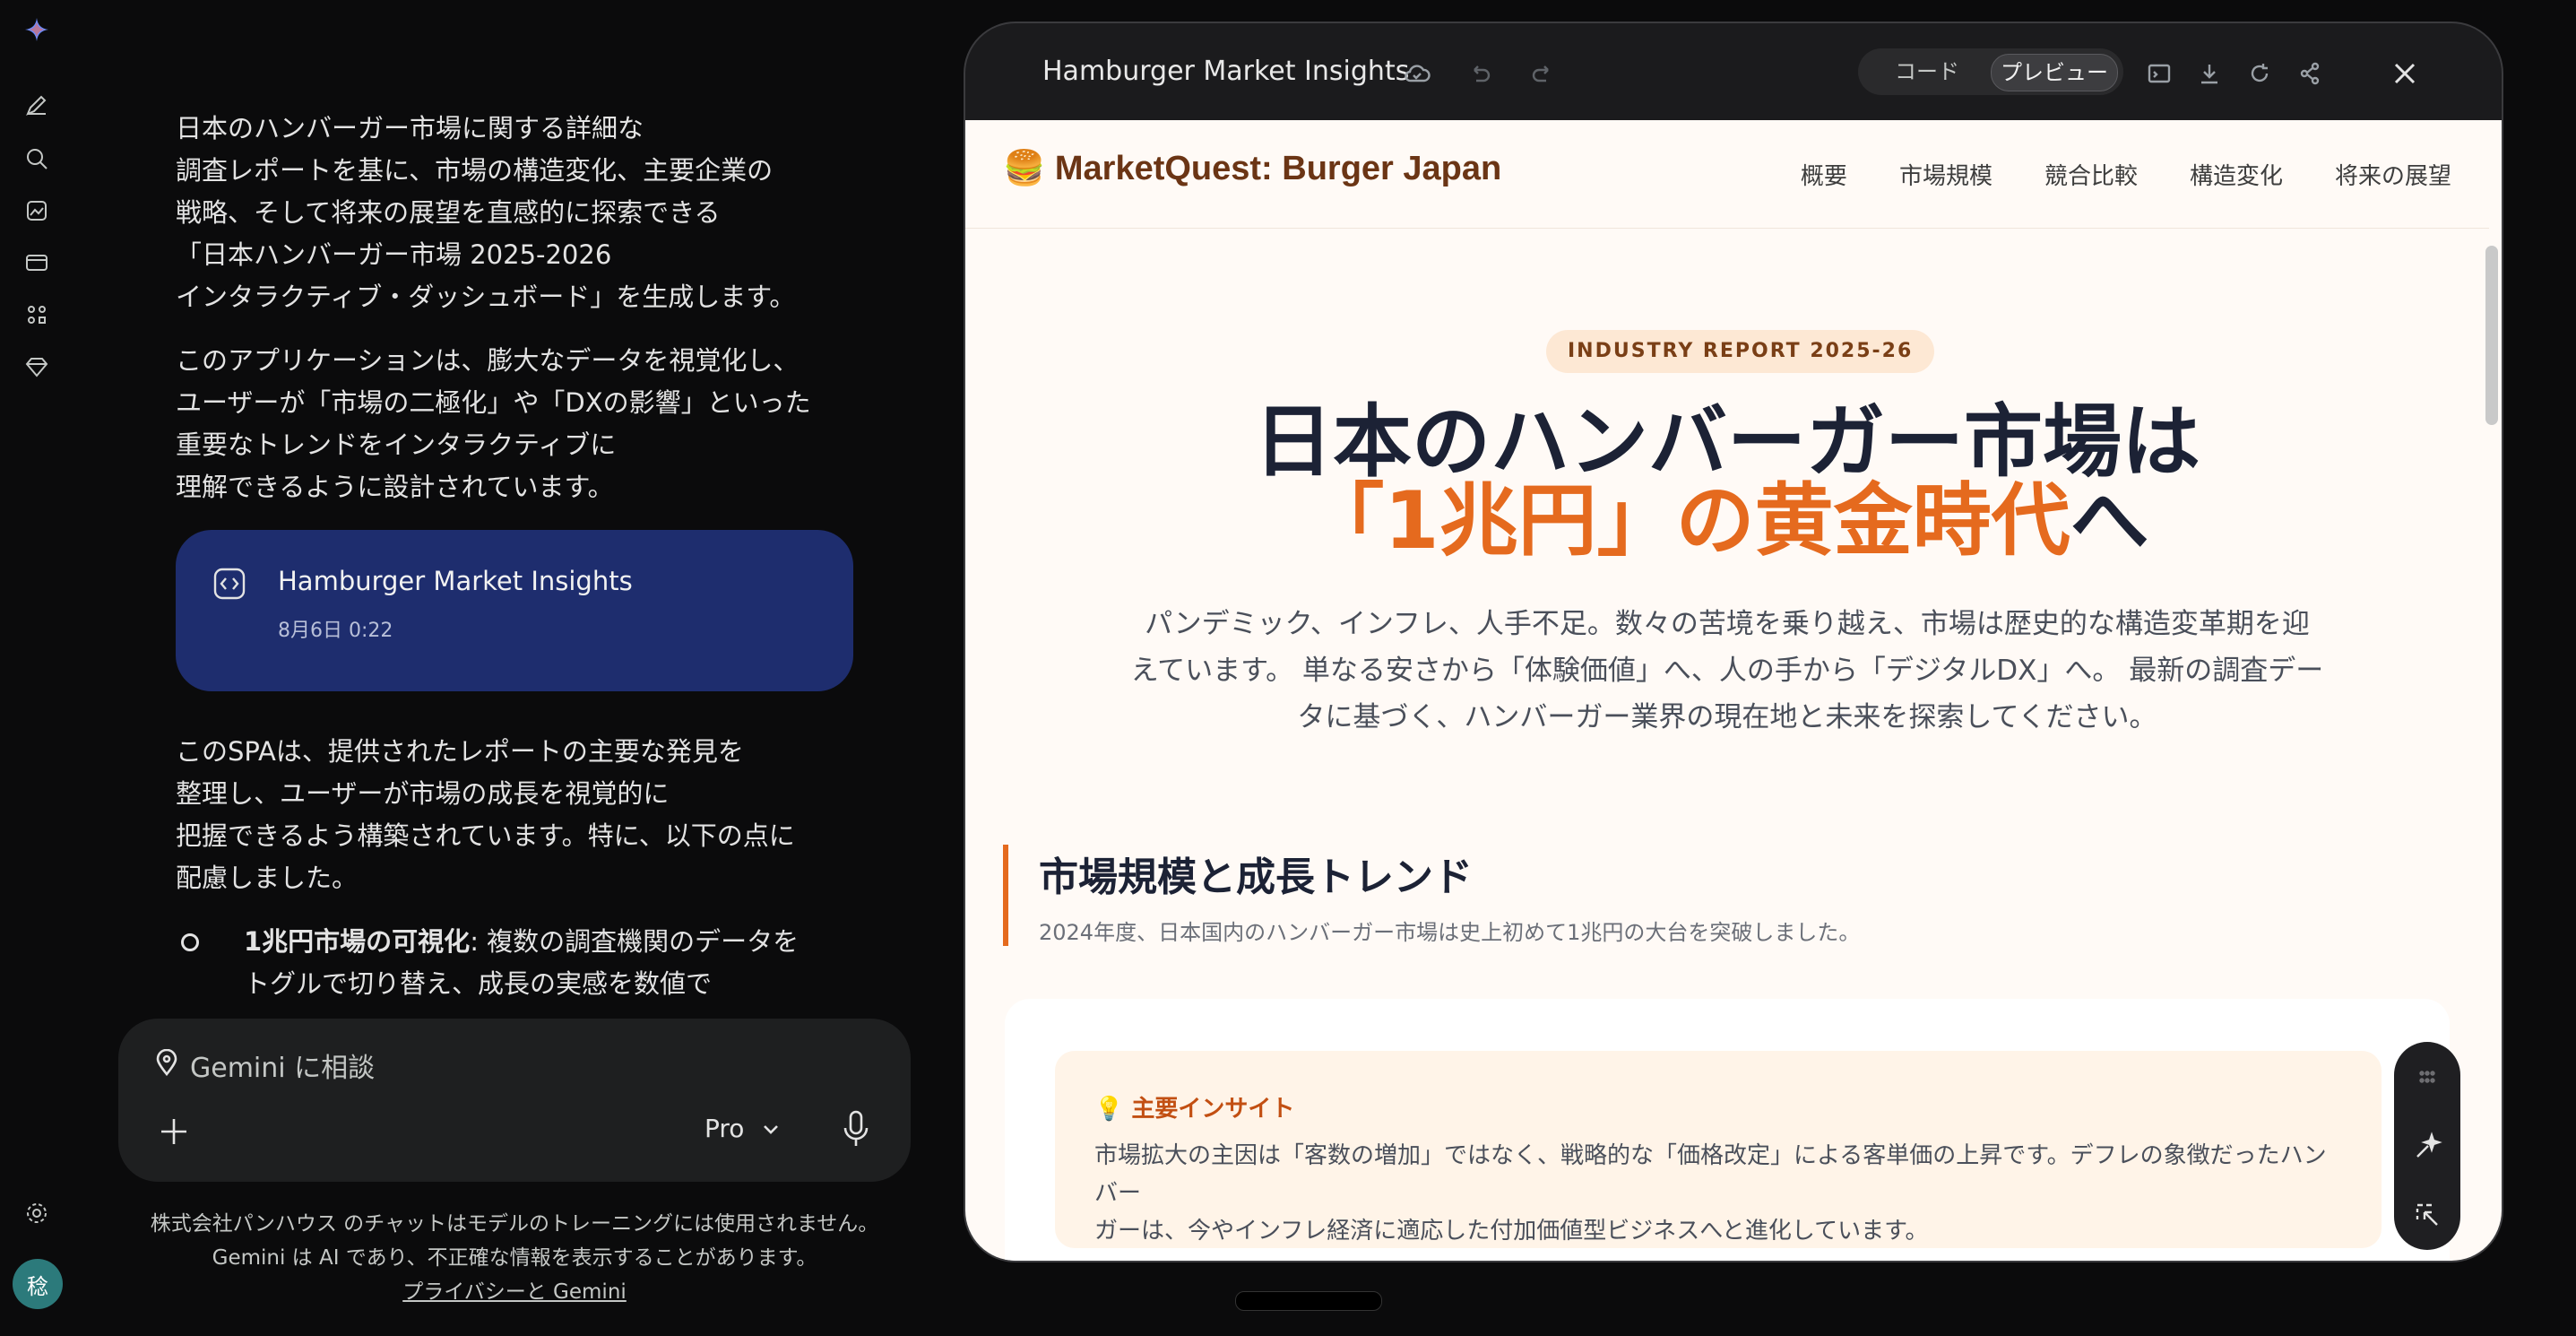 The image size is (2576, 1336). Describe the element at coordinates (1740, 351) in the screenshot. I see `report-badge: INDUSTRY REPORT 2025-26` at that location.